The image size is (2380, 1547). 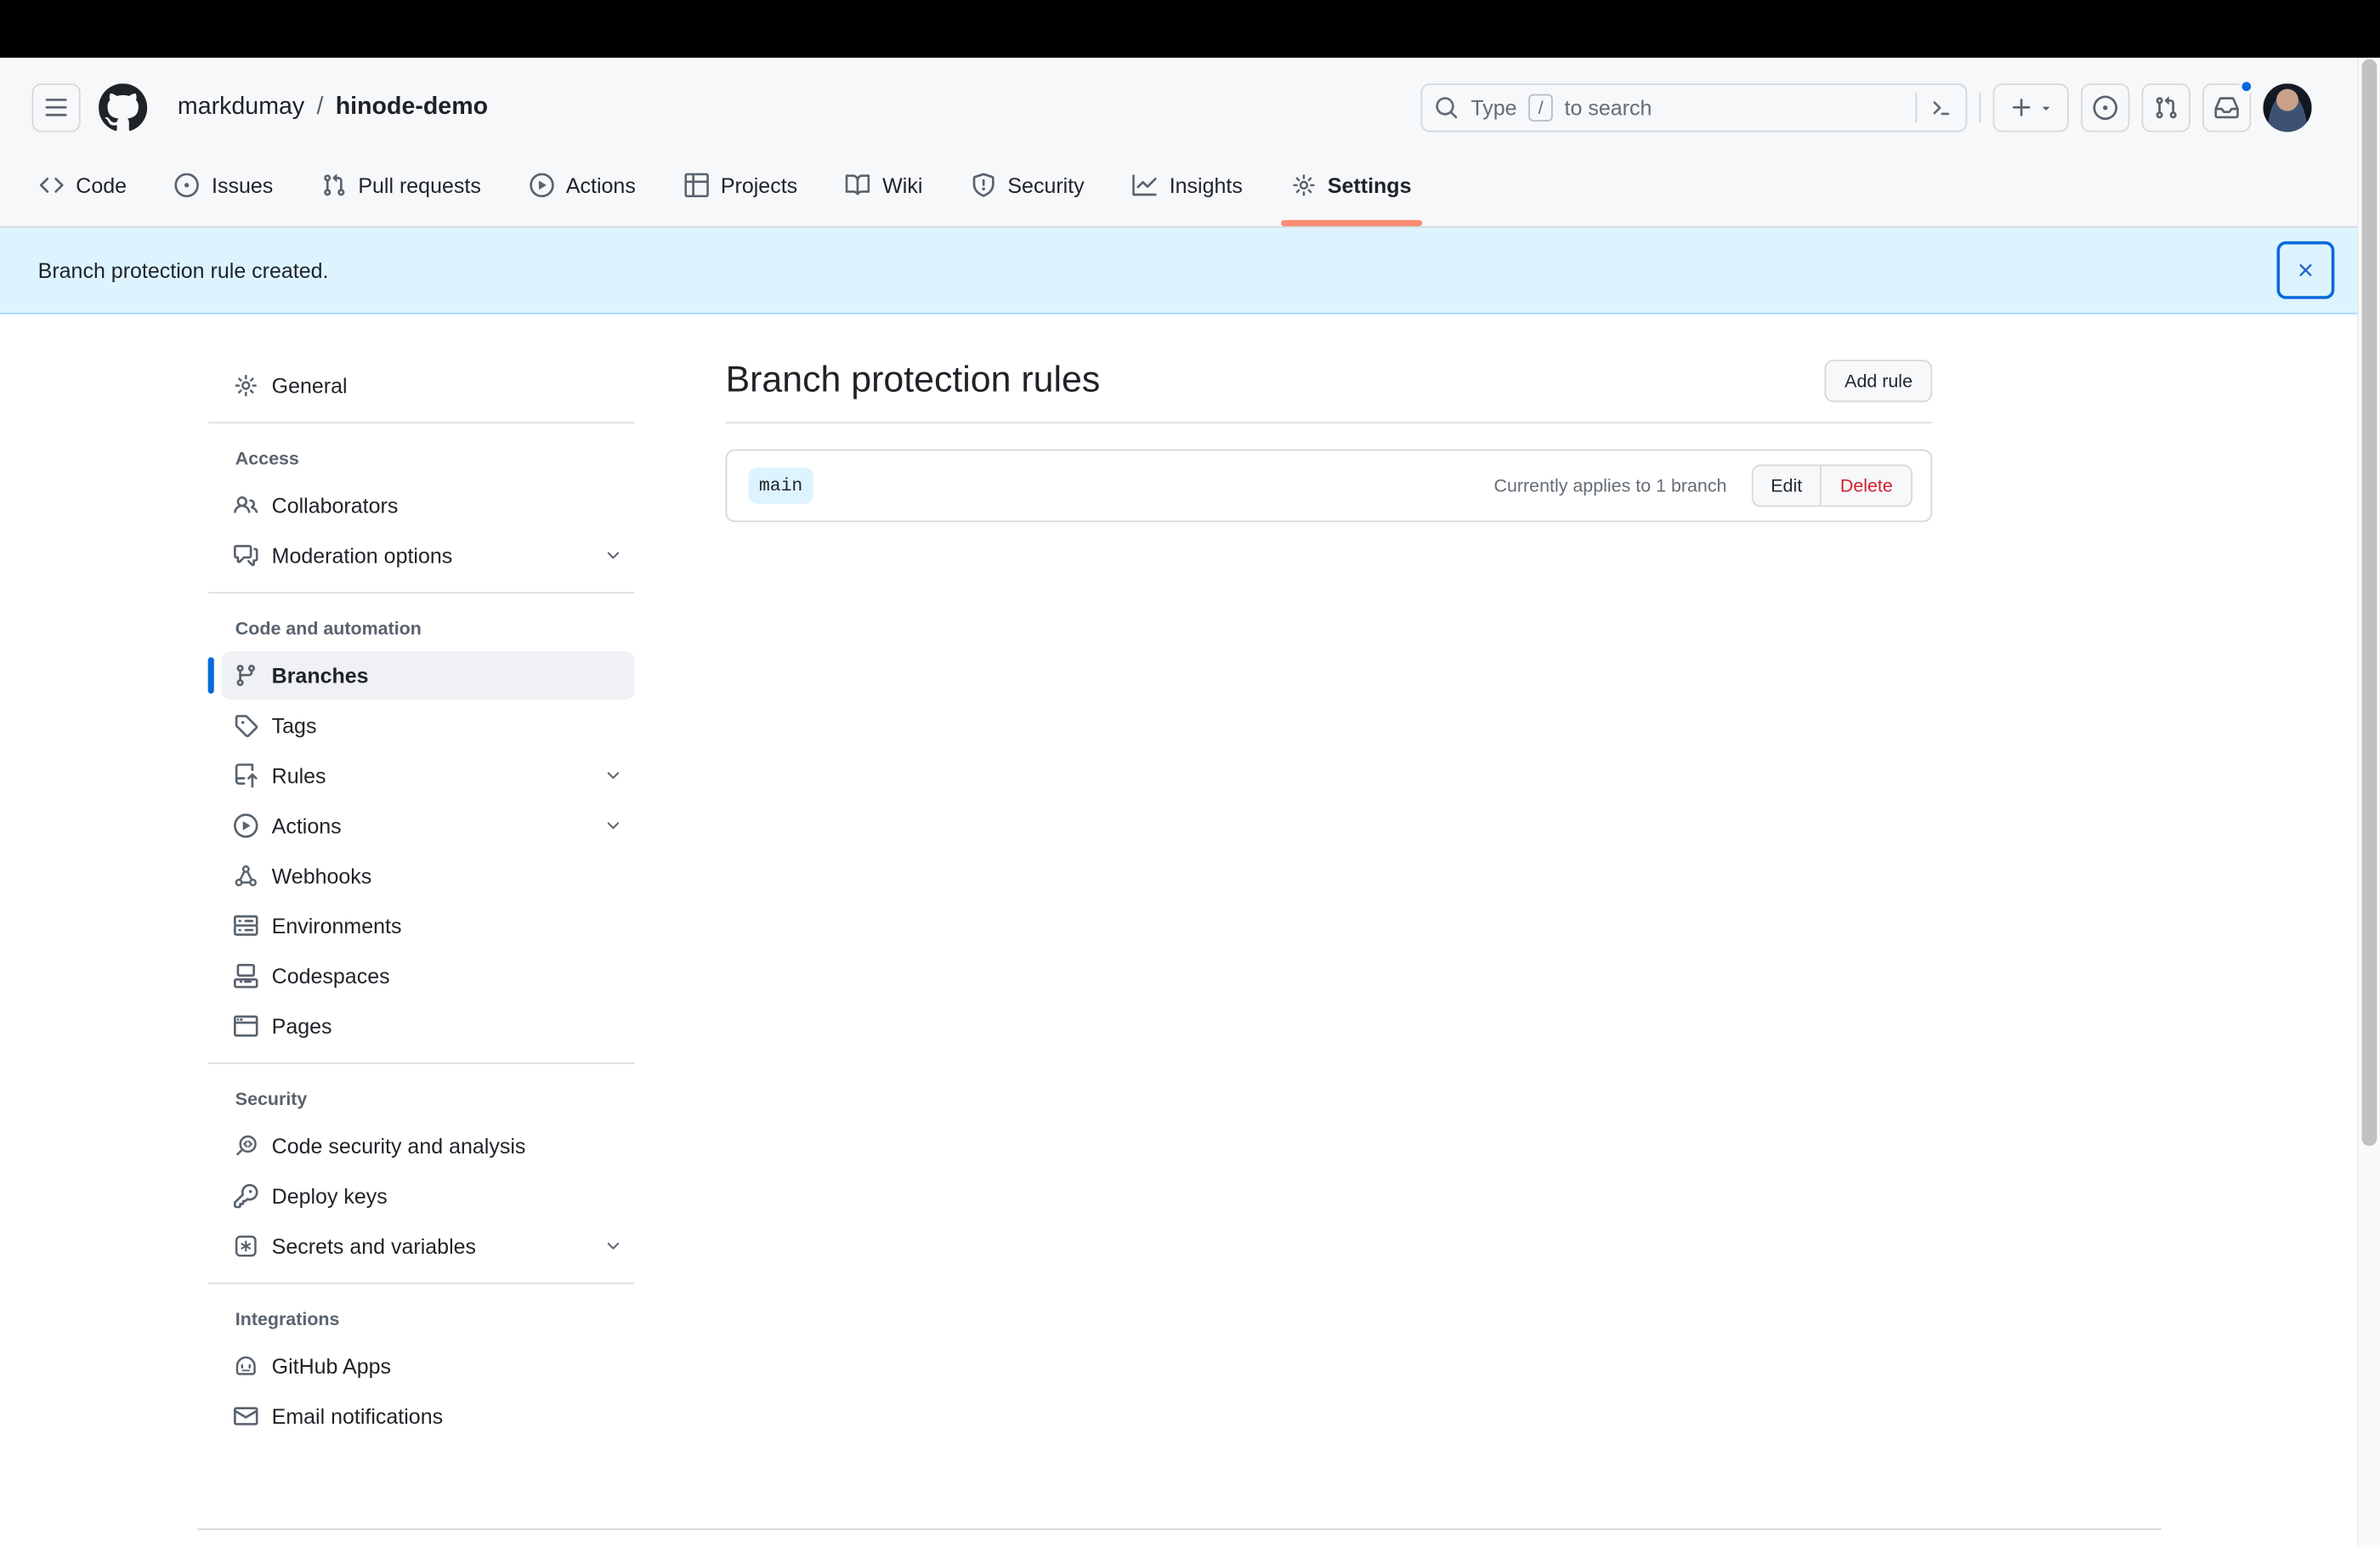 I want to click on avatar, so click(x=2287, y=108).